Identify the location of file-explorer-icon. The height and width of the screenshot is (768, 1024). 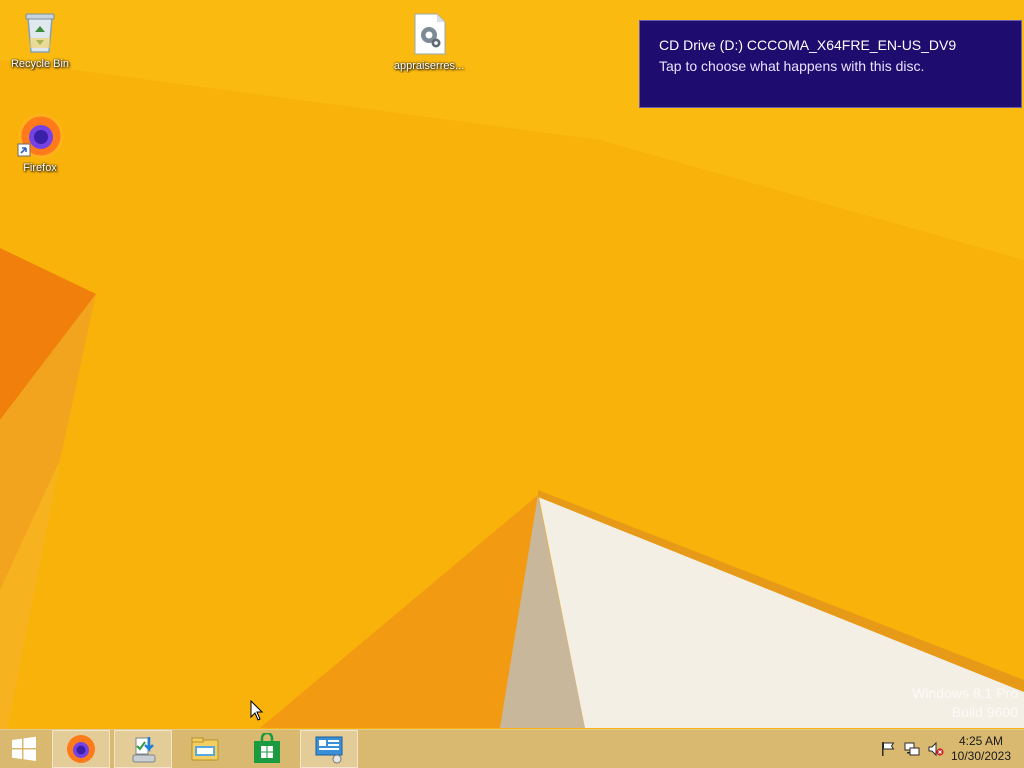
(205, 749).